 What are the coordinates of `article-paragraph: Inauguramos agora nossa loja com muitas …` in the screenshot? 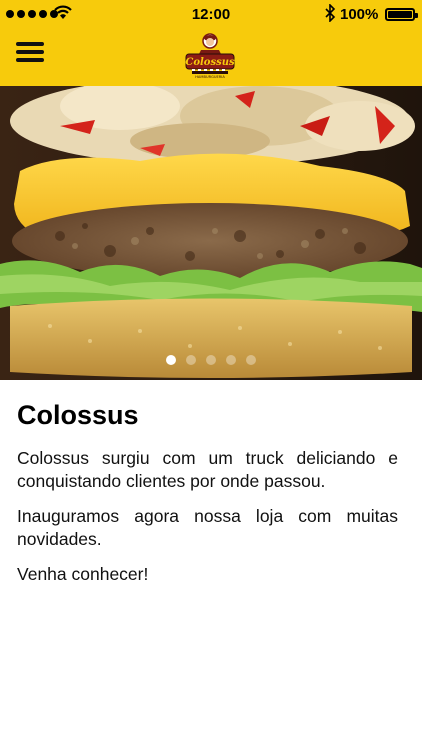 It's located at (207, 527).